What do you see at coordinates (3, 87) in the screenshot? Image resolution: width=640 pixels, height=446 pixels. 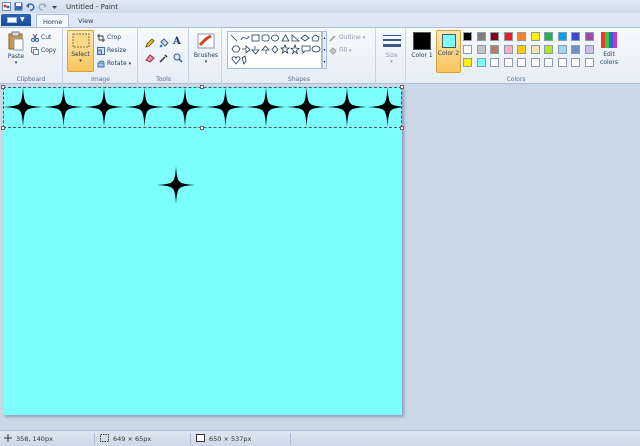 I see `selection-handle-nw` at bounding box center [3, 87].